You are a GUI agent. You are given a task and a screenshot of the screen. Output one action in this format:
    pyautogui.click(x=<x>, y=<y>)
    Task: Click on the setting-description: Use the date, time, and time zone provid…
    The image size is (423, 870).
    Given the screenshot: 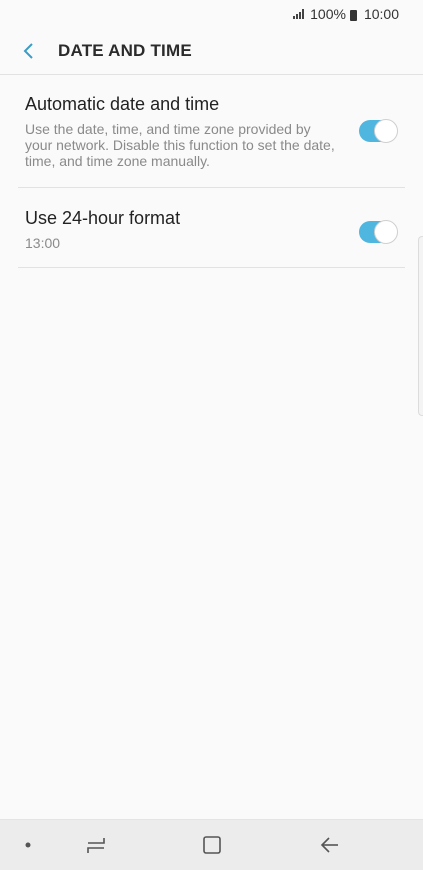 What is the action you would take?
    pyautogui.click(x=180, y=145)
    